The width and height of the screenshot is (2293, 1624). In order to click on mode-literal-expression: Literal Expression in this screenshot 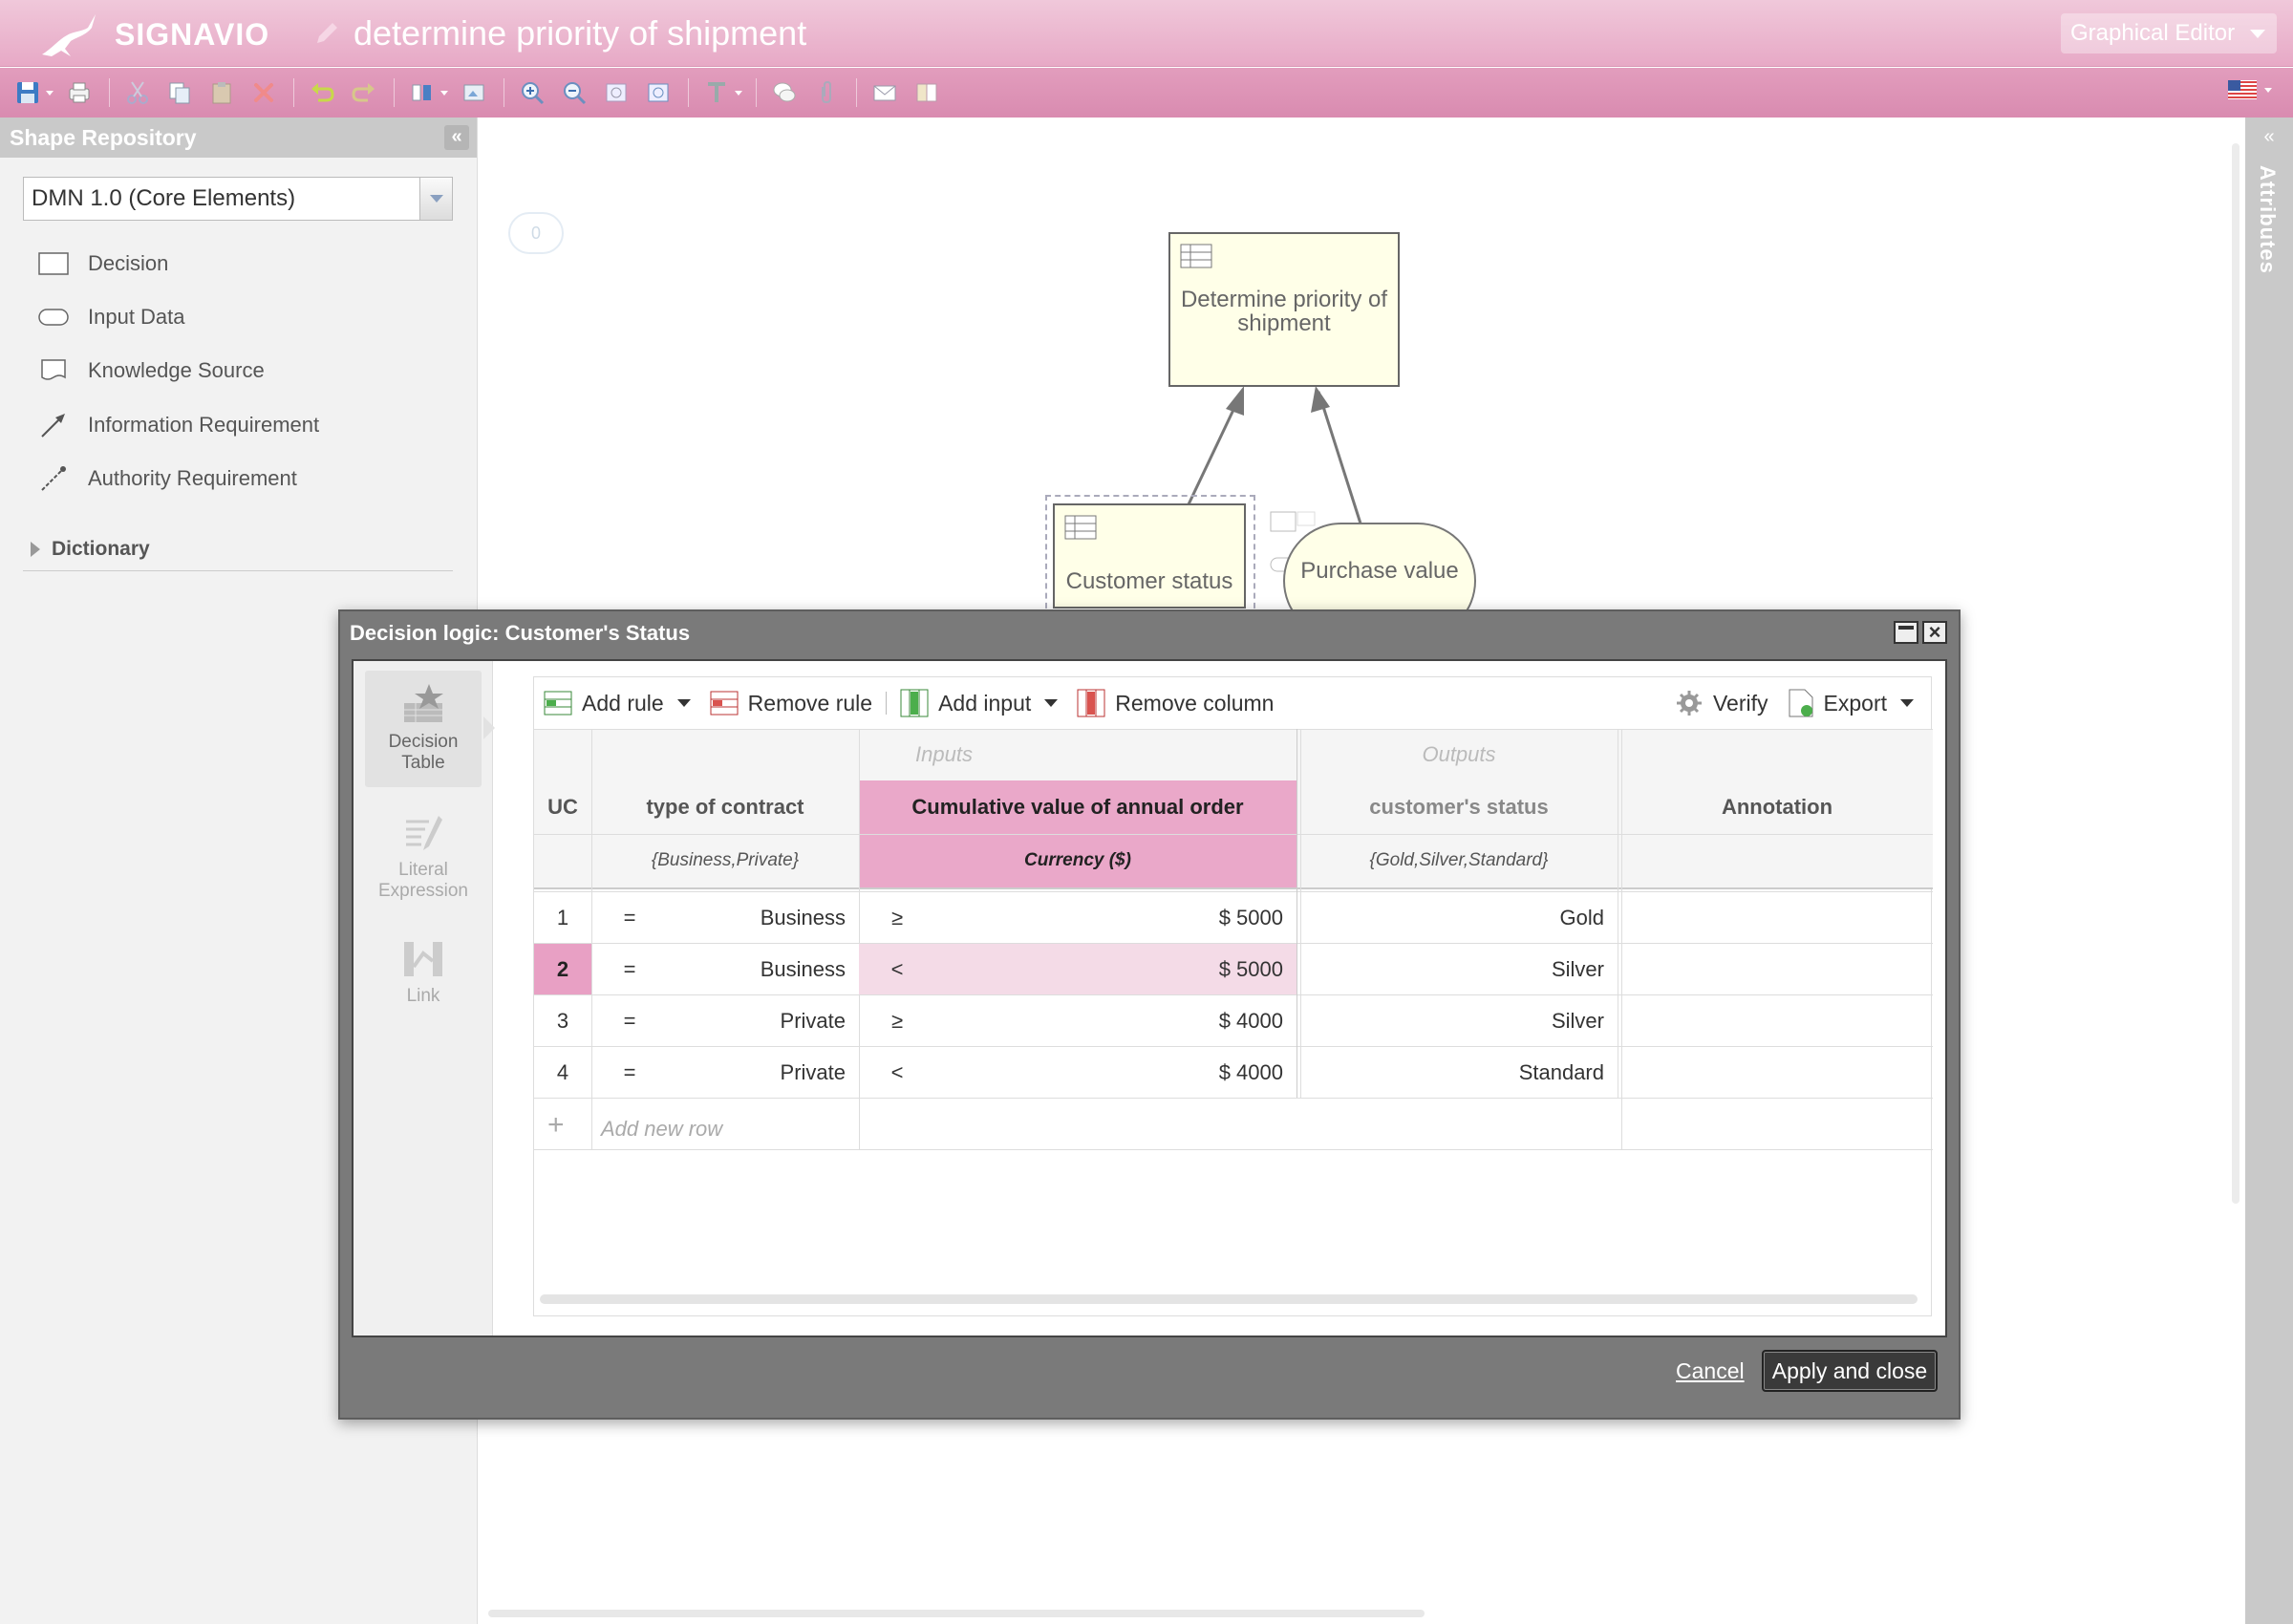, I will do `click(423, 857)`.